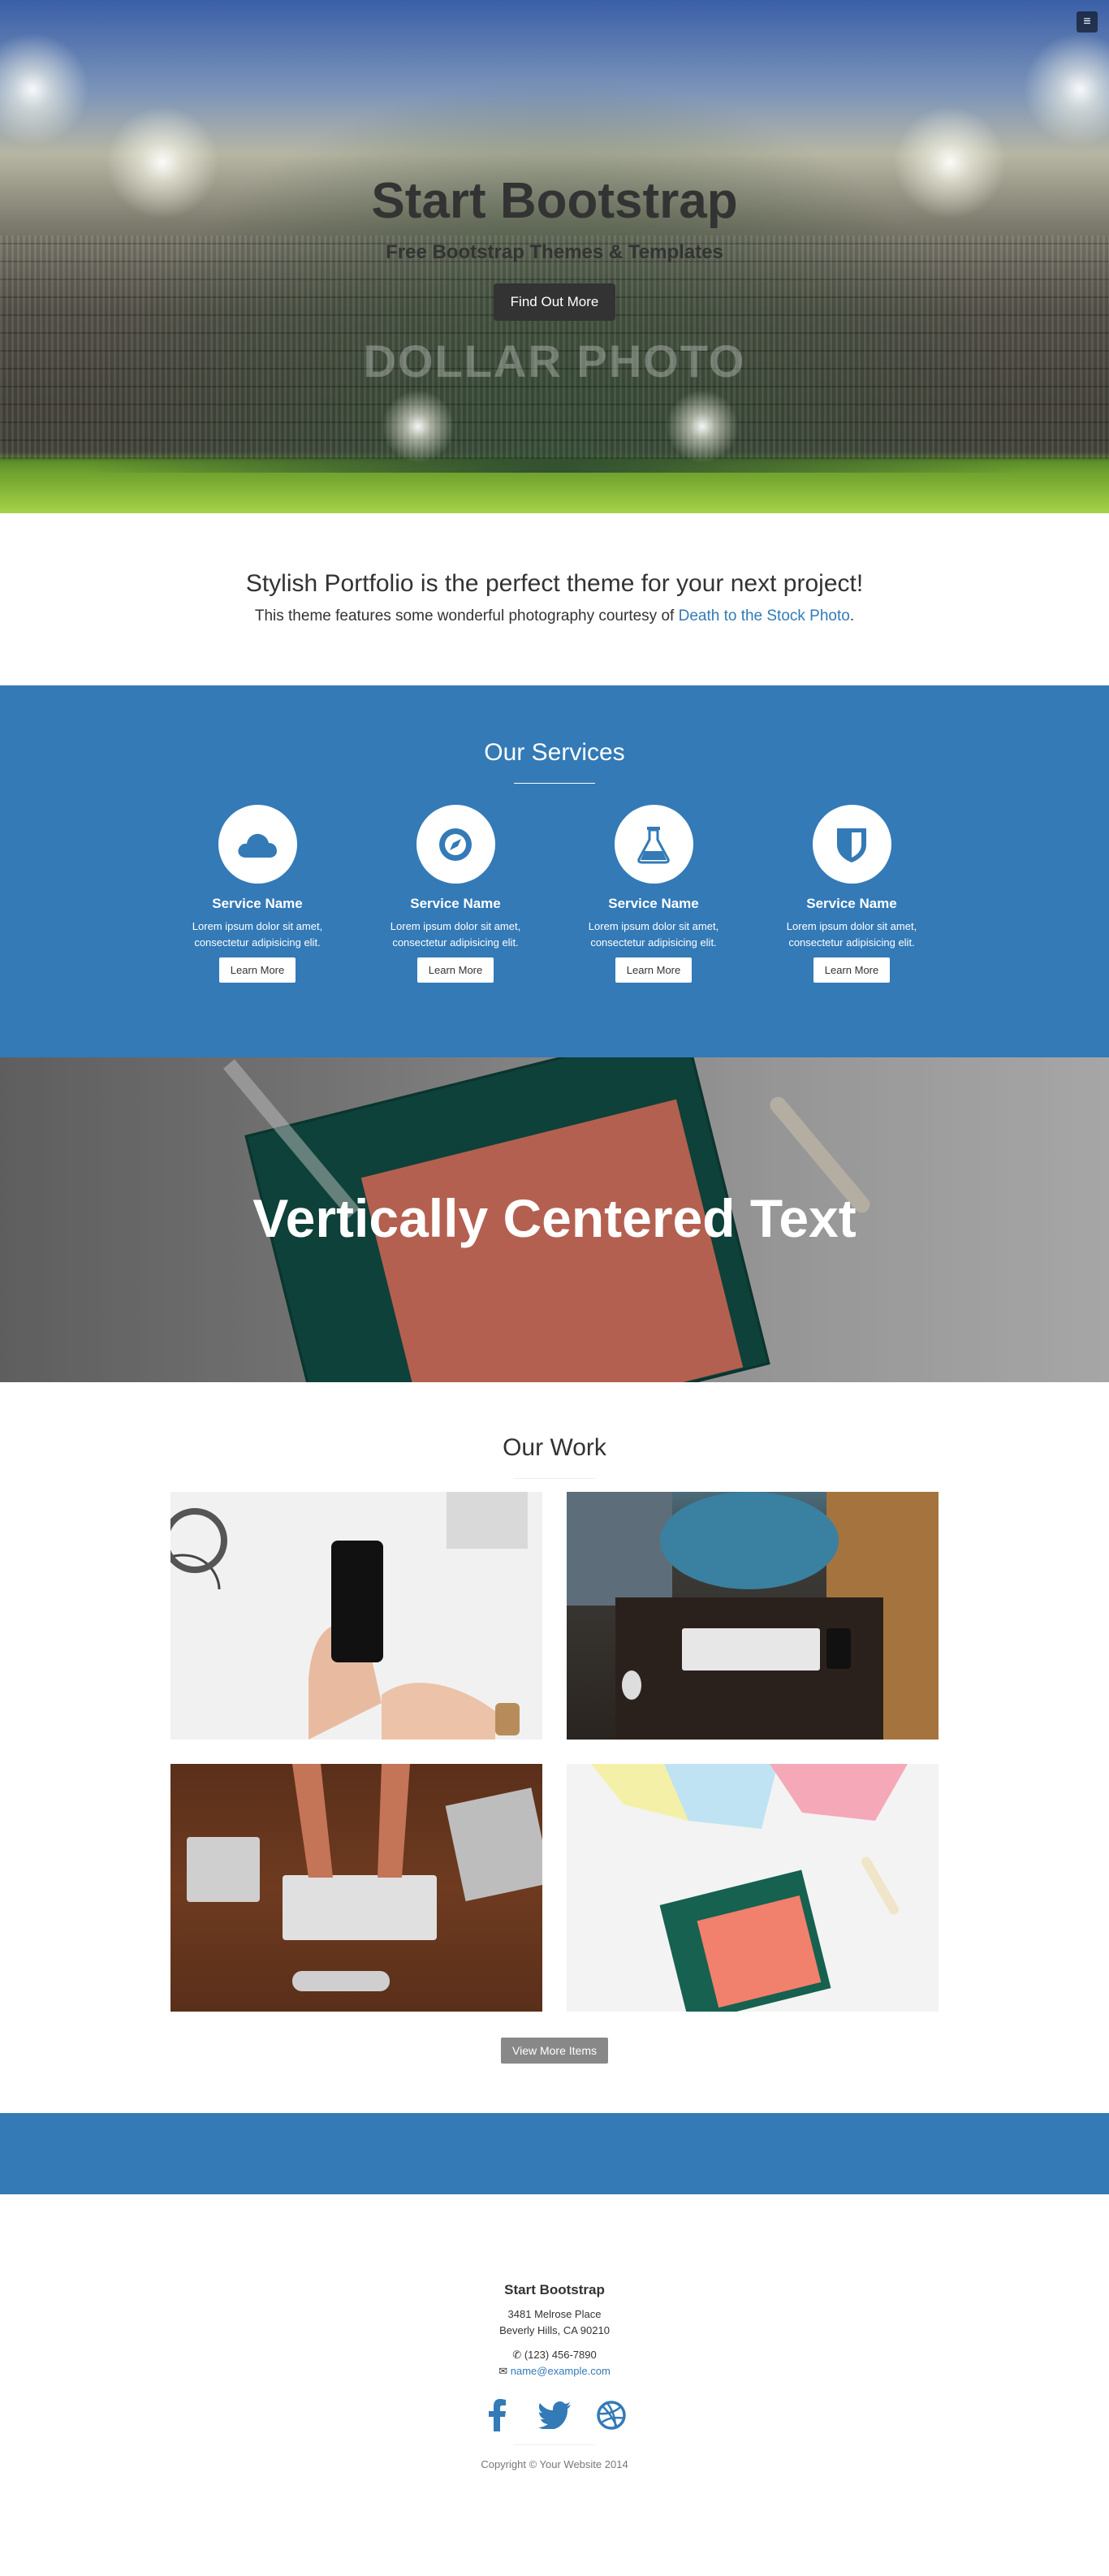  Describe the element at coordinates (554, 201) in the screenshot. I see `hero-title: Start Bootstrap` at that location.